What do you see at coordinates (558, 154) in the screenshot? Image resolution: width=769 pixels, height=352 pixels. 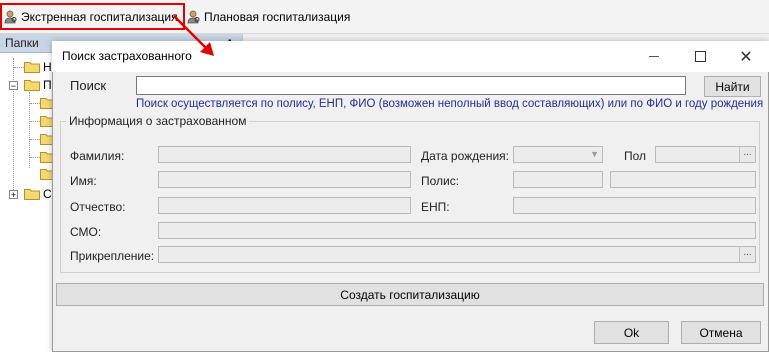 I see `birth-date-field: ▼` at bounding box center [558, 154].